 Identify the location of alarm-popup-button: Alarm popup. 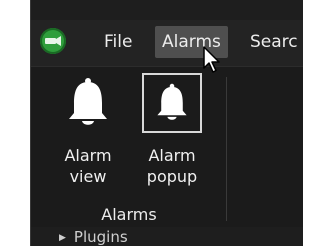
(172, 130).